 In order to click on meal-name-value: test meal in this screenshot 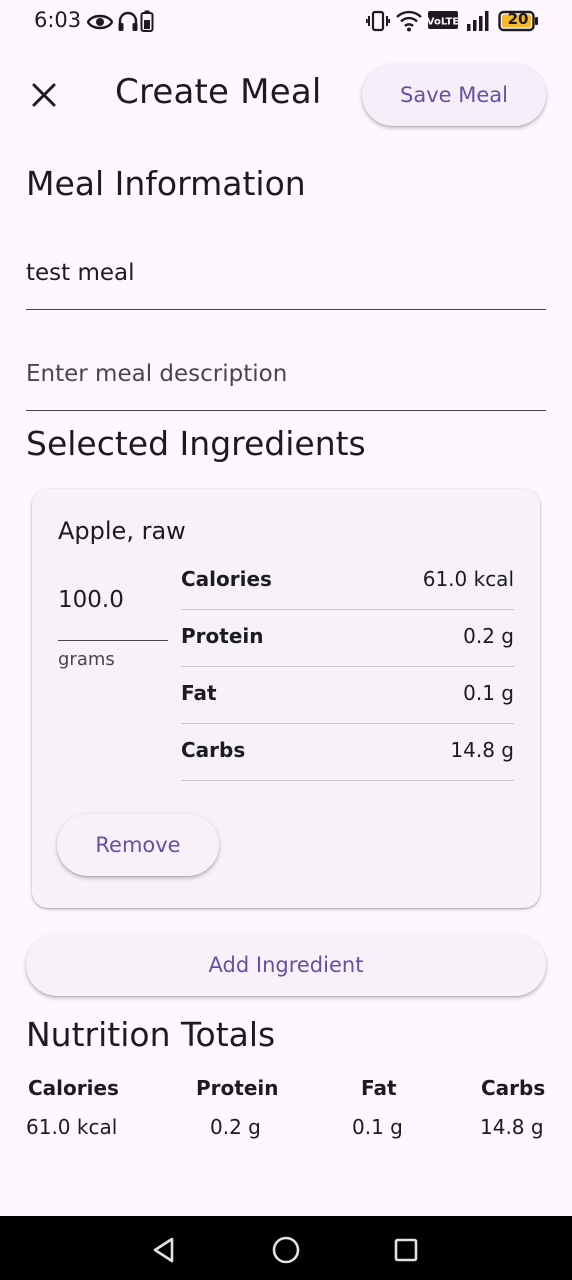, I will do `click(80, 273)`.